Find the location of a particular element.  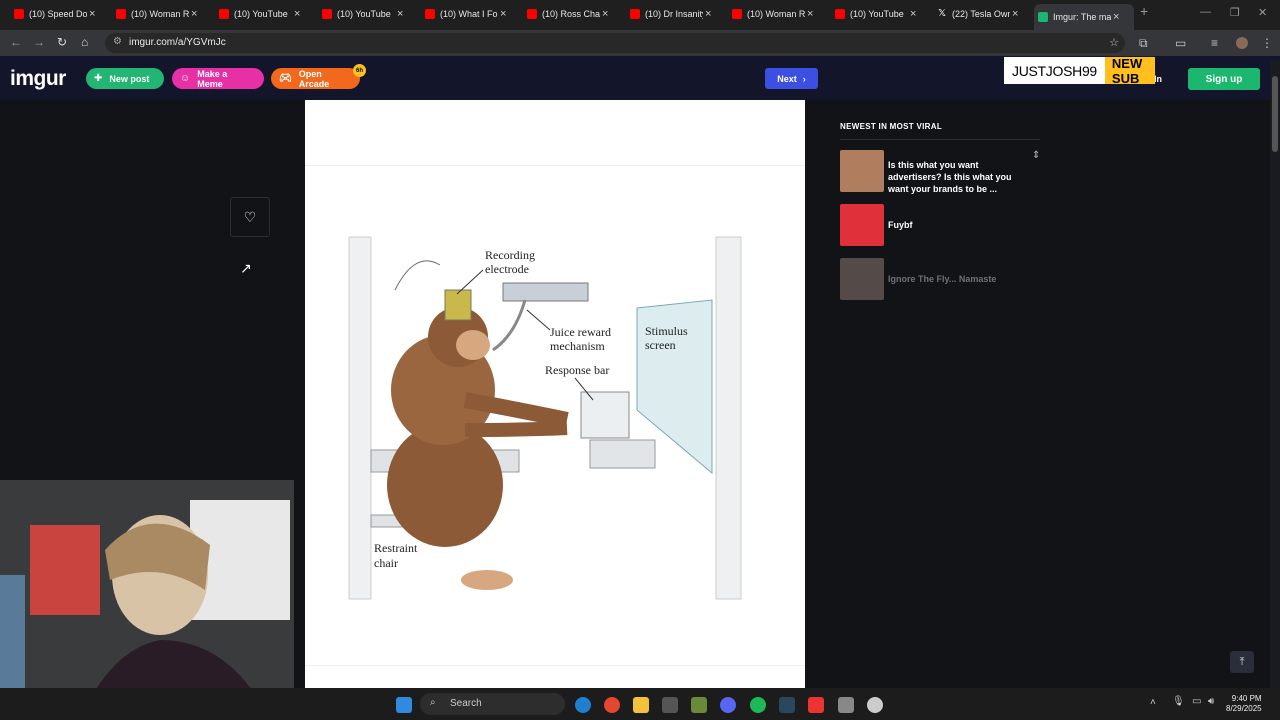

scrollbar-thumb is located at coordinates (1275, 114).